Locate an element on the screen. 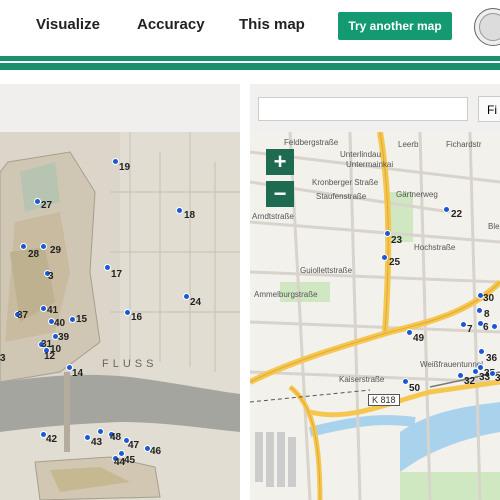 The image size is (500, 500). river-label: FLUSS is located at coordinates (130, 364).